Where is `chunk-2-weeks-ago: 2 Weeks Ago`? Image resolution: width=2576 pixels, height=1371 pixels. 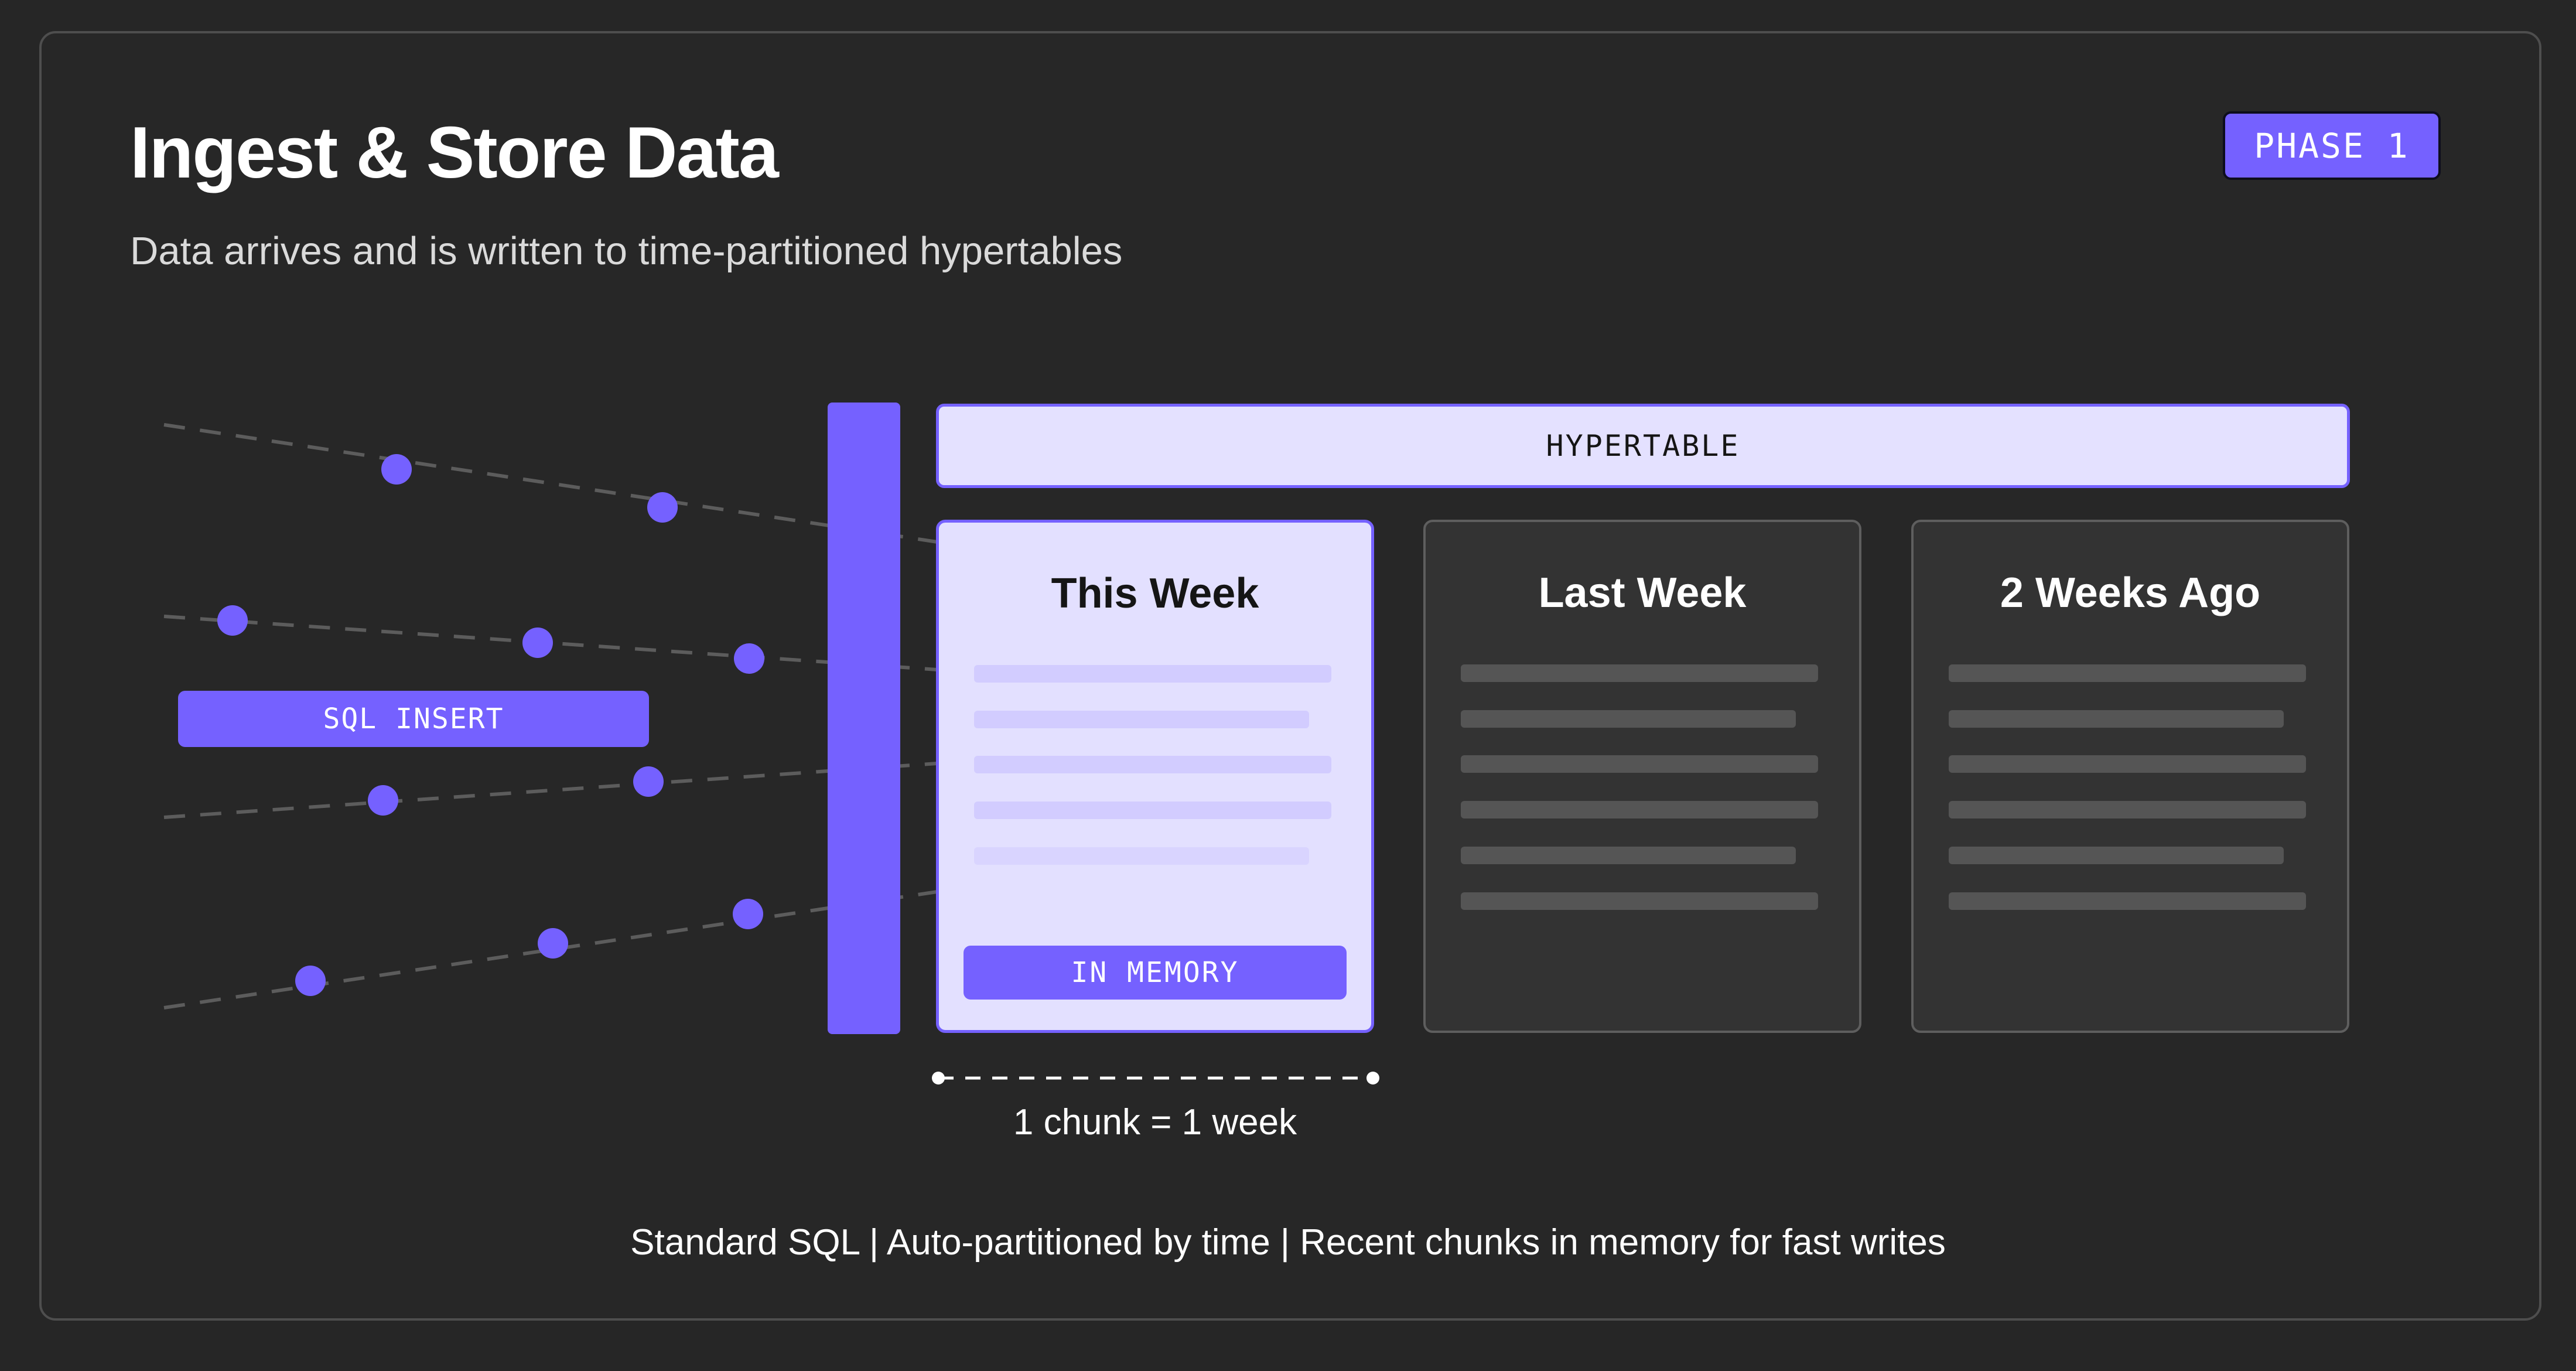 chunk-2-weeks-ago: 2 Weeks Ago is located at coordinates (2130, 776).